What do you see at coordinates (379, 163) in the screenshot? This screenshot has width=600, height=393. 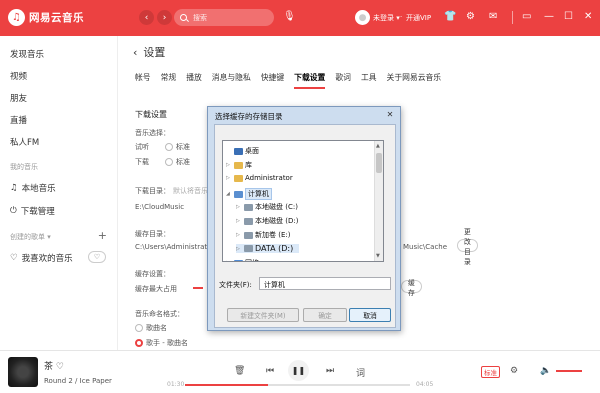 I see `scroll-thumb` at bounding box center [379, 163].